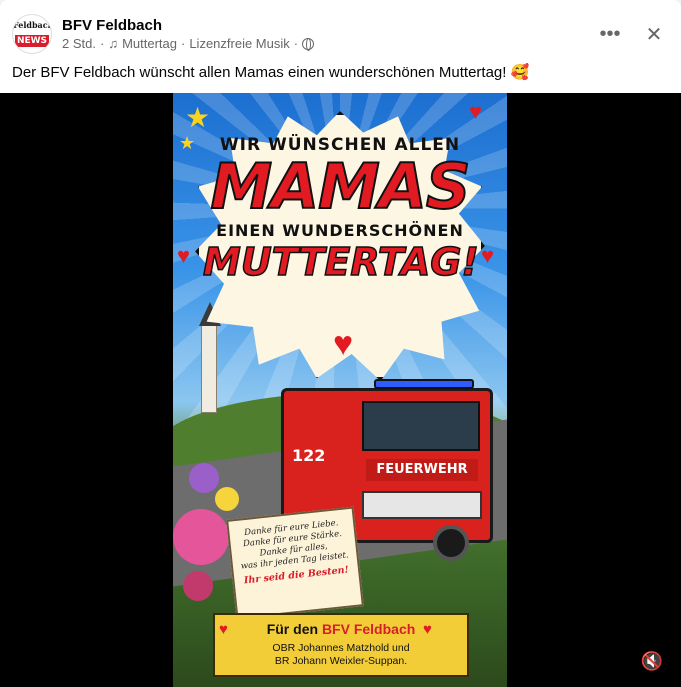 Image resolution: width=681 pixels, height=687 pixels. Describe the element at coordinates (451, 543) in the screenshot. I see `truck-wheel` at that location.